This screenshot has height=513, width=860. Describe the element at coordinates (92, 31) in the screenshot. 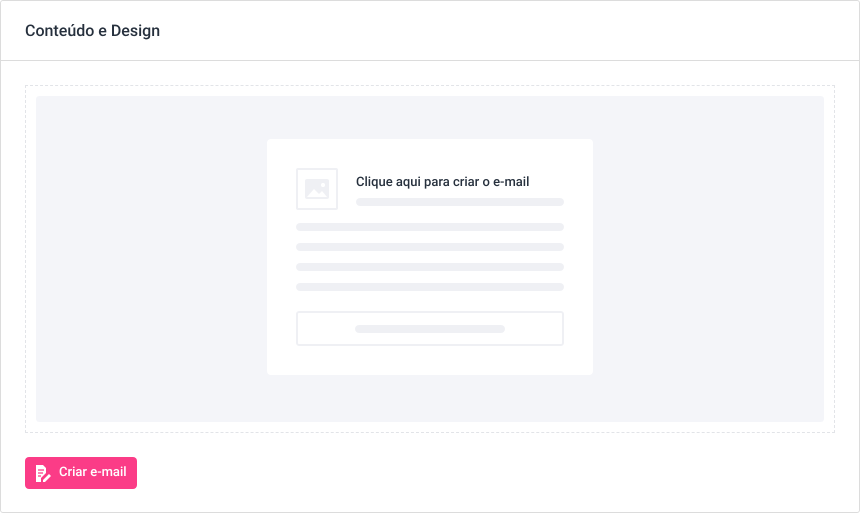

I see `panel-title: Conteúdo e Design` at that location.